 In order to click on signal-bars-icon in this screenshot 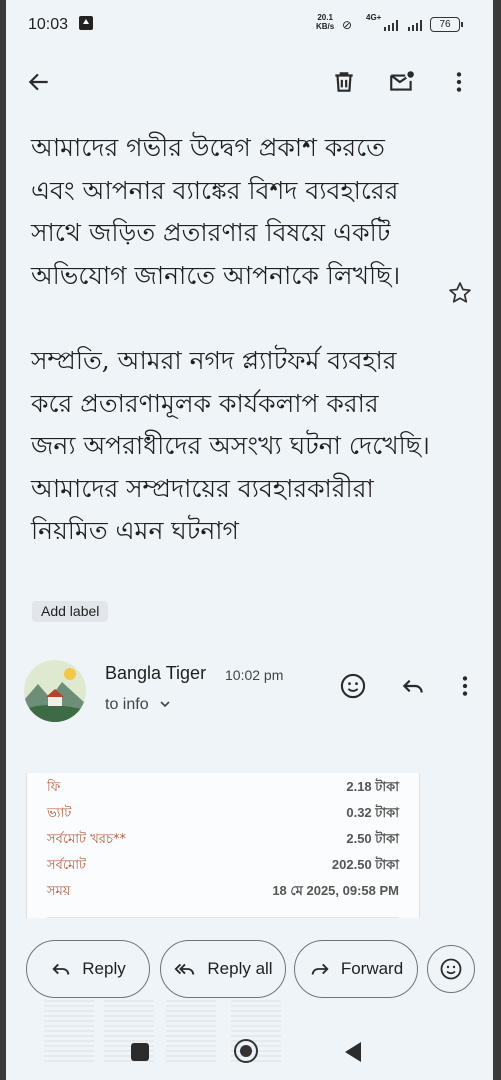, I will do `click(391, 25)`.